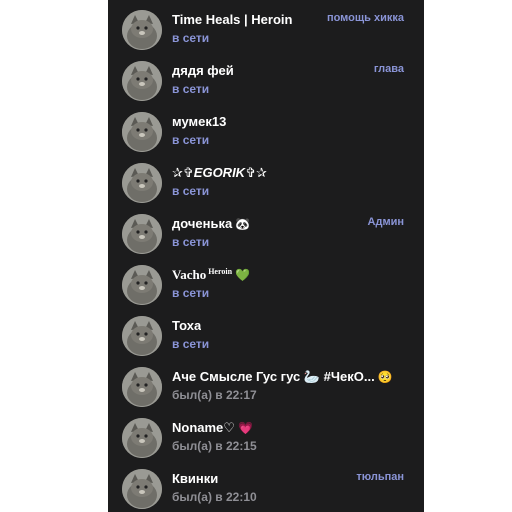  I want to click on member-name: Тоха, so click(187, 325).